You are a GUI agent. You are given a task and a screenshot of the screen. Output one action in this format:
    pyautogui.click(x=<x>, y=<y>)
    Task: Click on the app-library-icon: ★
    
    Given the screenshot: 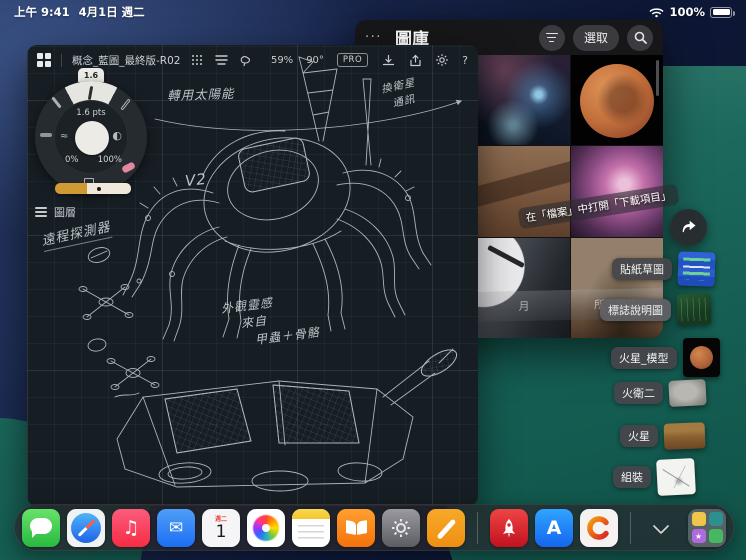 What is the action you would take?
    pyautogui.click(x=707, y=527)
    